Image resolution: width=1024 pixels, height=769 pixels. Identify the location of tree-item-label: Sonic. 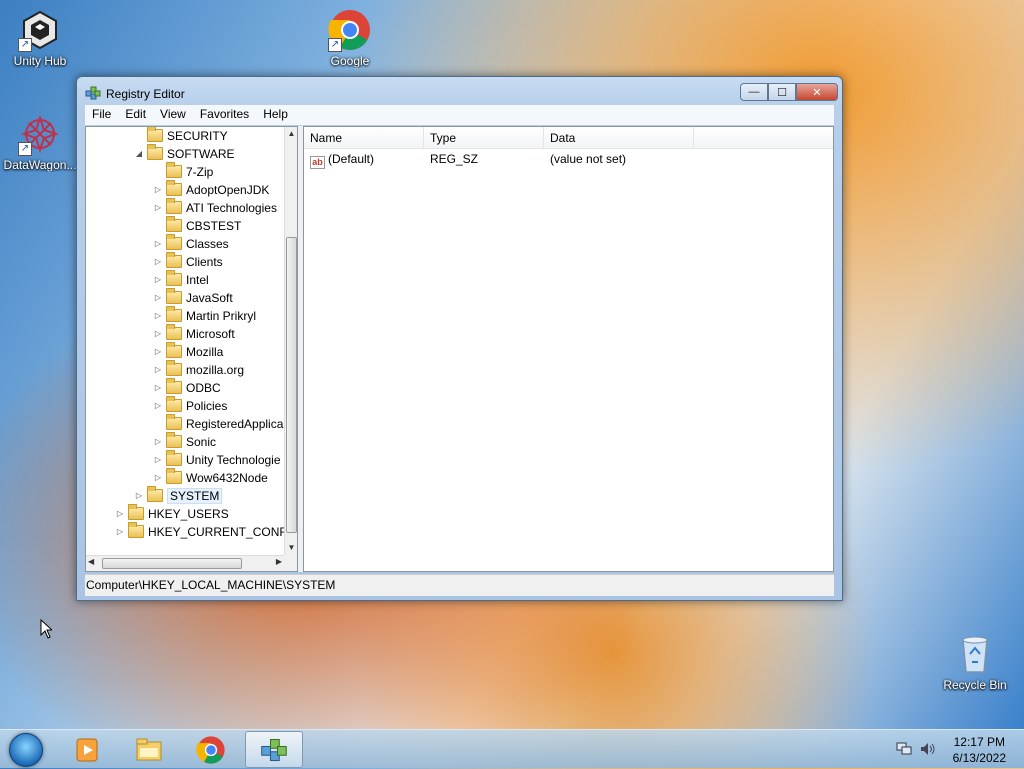
(201, 442).